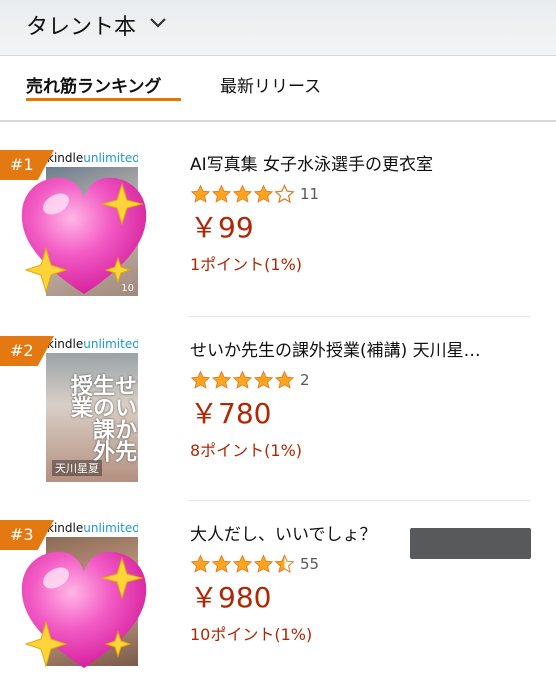 The image size is (556, 680). Describe the element at coordinates (94, 87) in the screenshot. I see `tab-bestsellers: 売れ筋ランキング` at that location.